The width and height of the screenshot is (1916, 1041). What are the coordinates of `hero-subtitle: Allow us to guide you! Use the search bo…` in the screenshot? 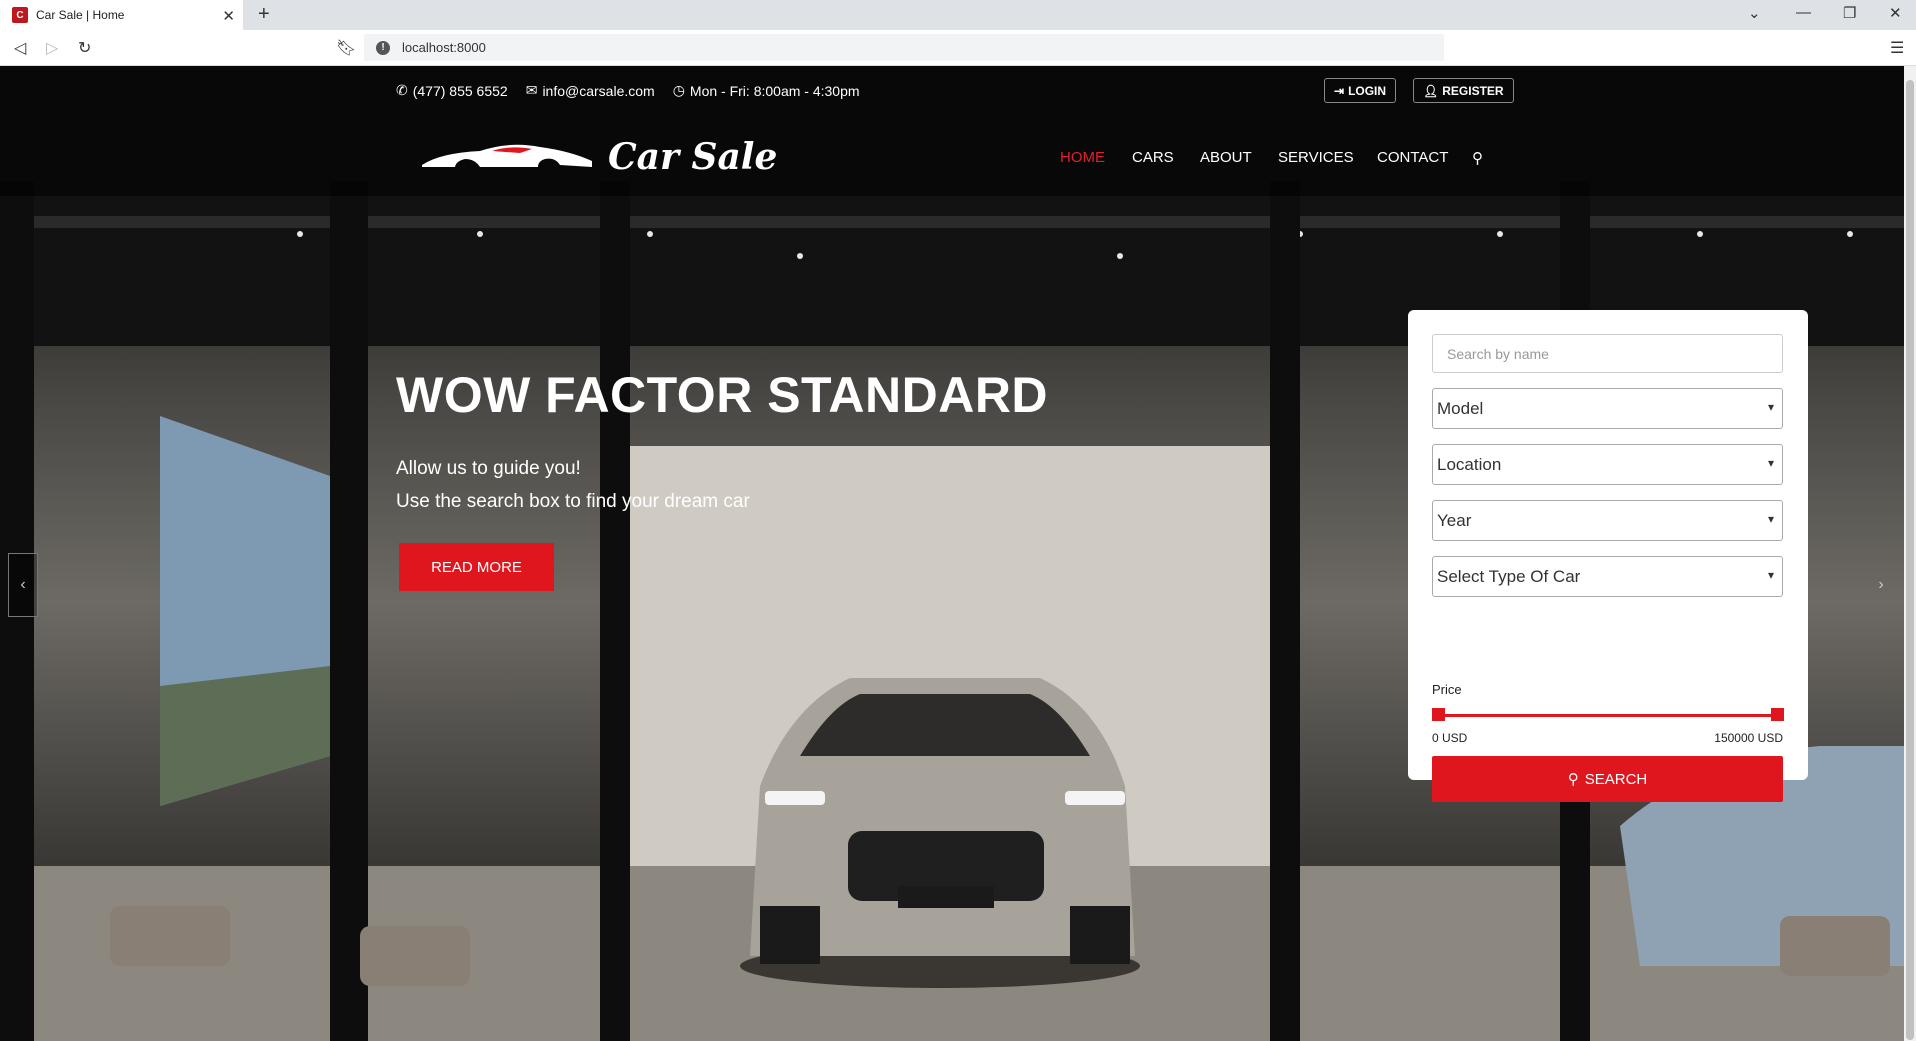 It's located at (573, 485).